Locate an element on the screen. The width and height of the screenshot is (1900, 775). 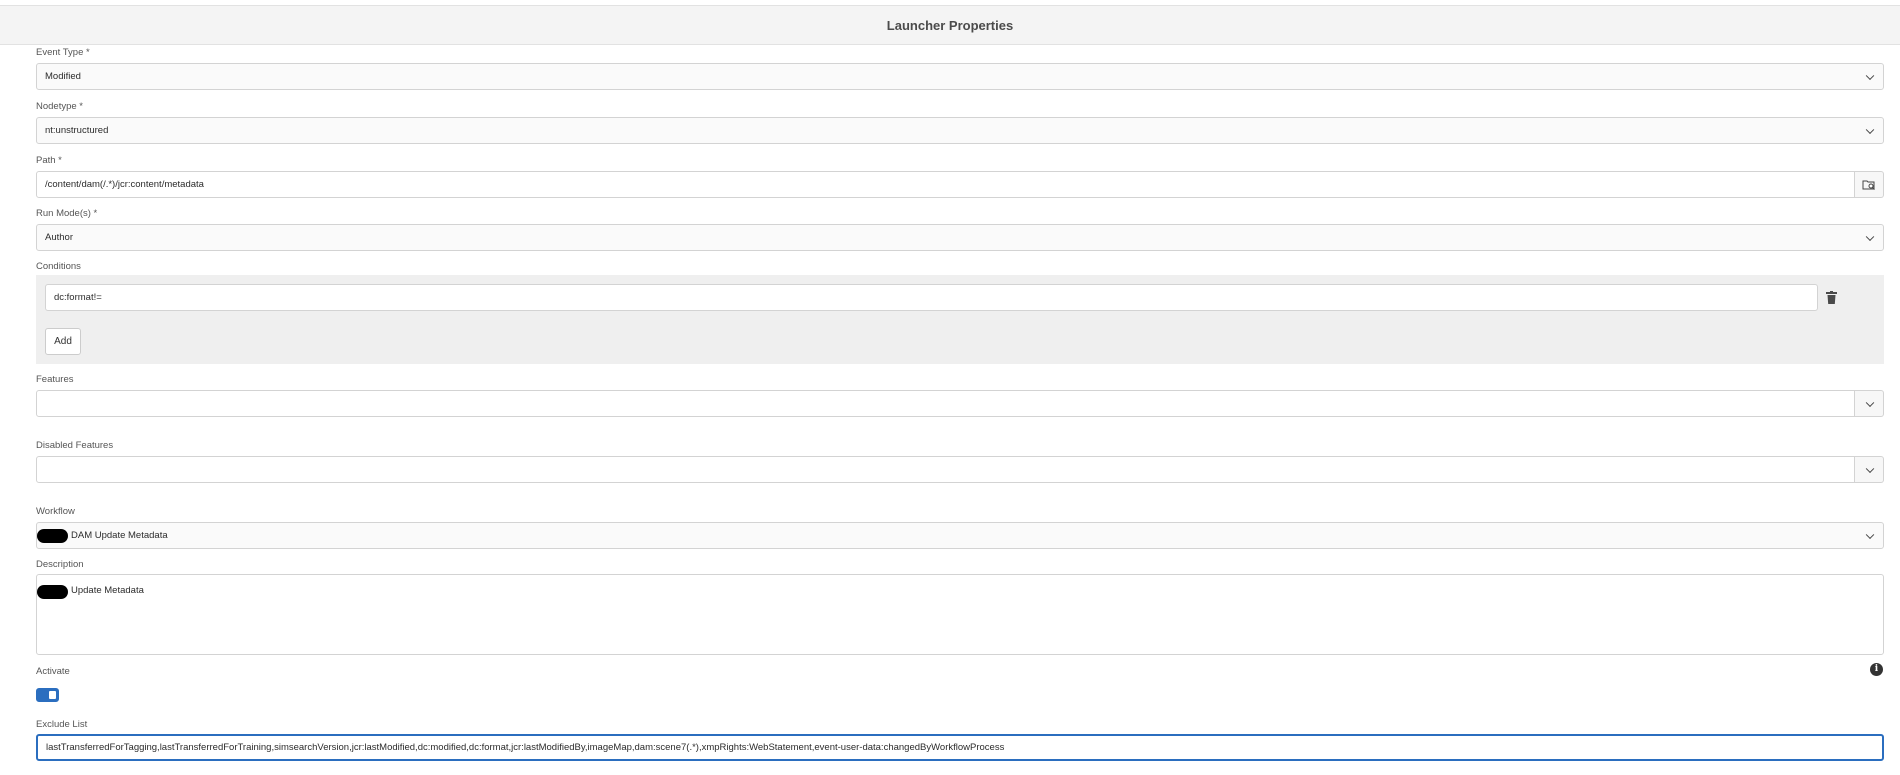
run-modes-select: Author is located at coordinates (960, 237).